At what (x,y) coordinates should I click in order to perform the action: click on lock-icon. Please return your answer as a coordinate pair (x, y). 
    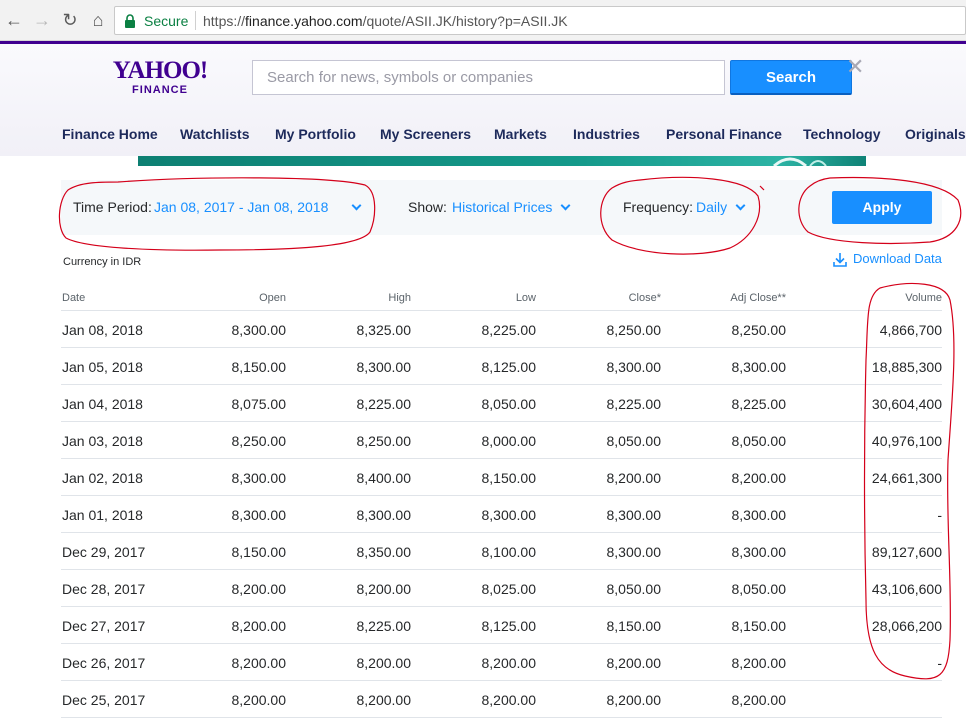
    Looking at the image, I should click on (130, 21).